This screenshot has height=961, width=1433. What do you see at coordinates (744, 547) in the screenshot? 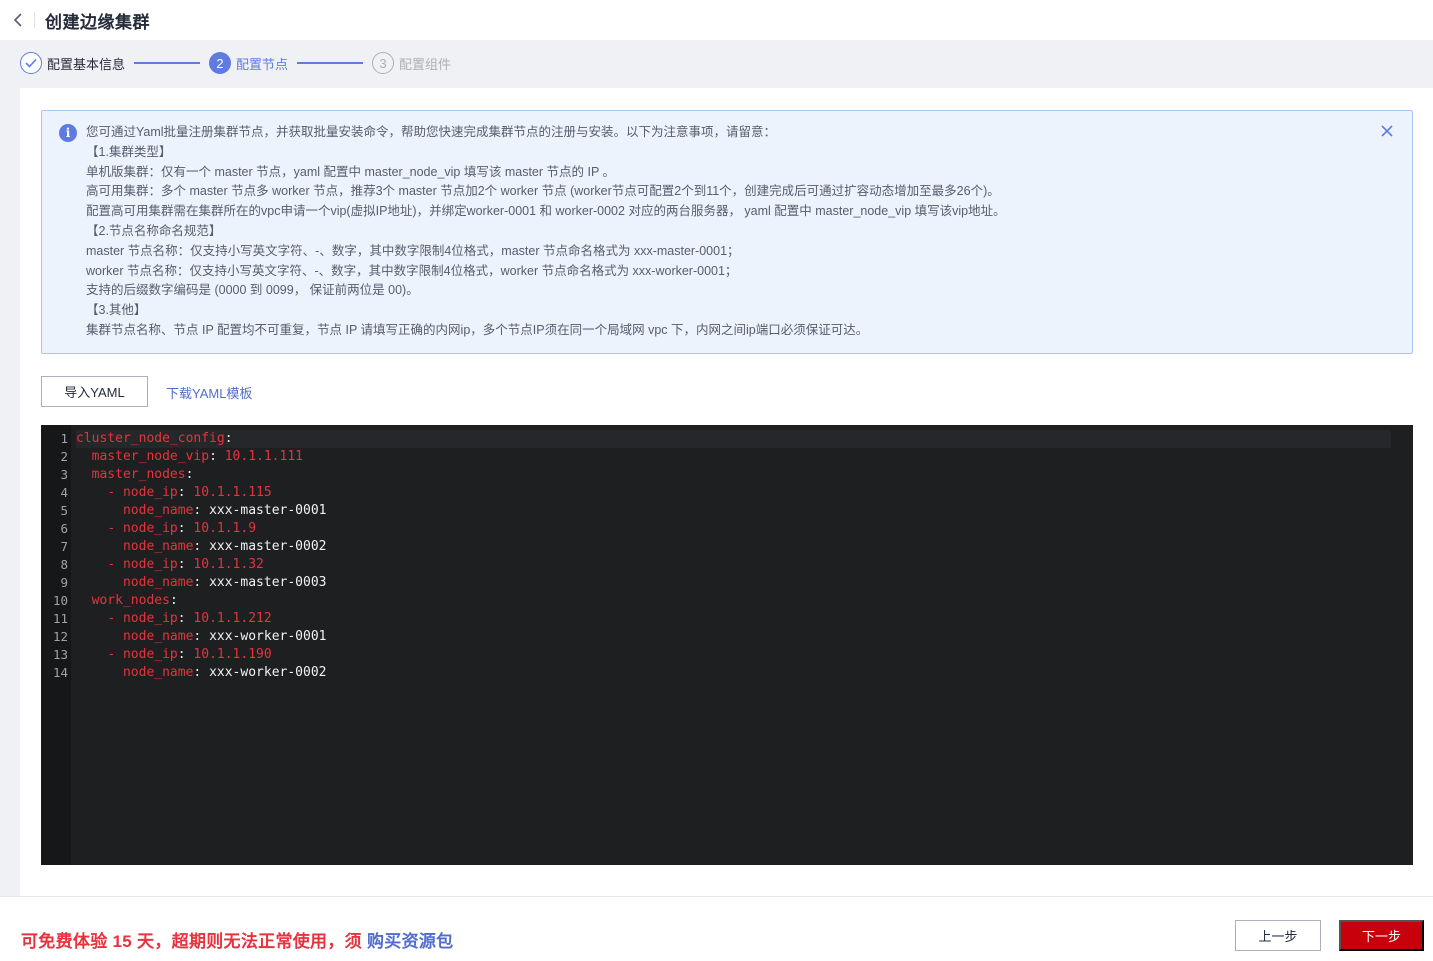
I see `code-line: node_name: xxx-master-0002` at bounding box center [744, 547].